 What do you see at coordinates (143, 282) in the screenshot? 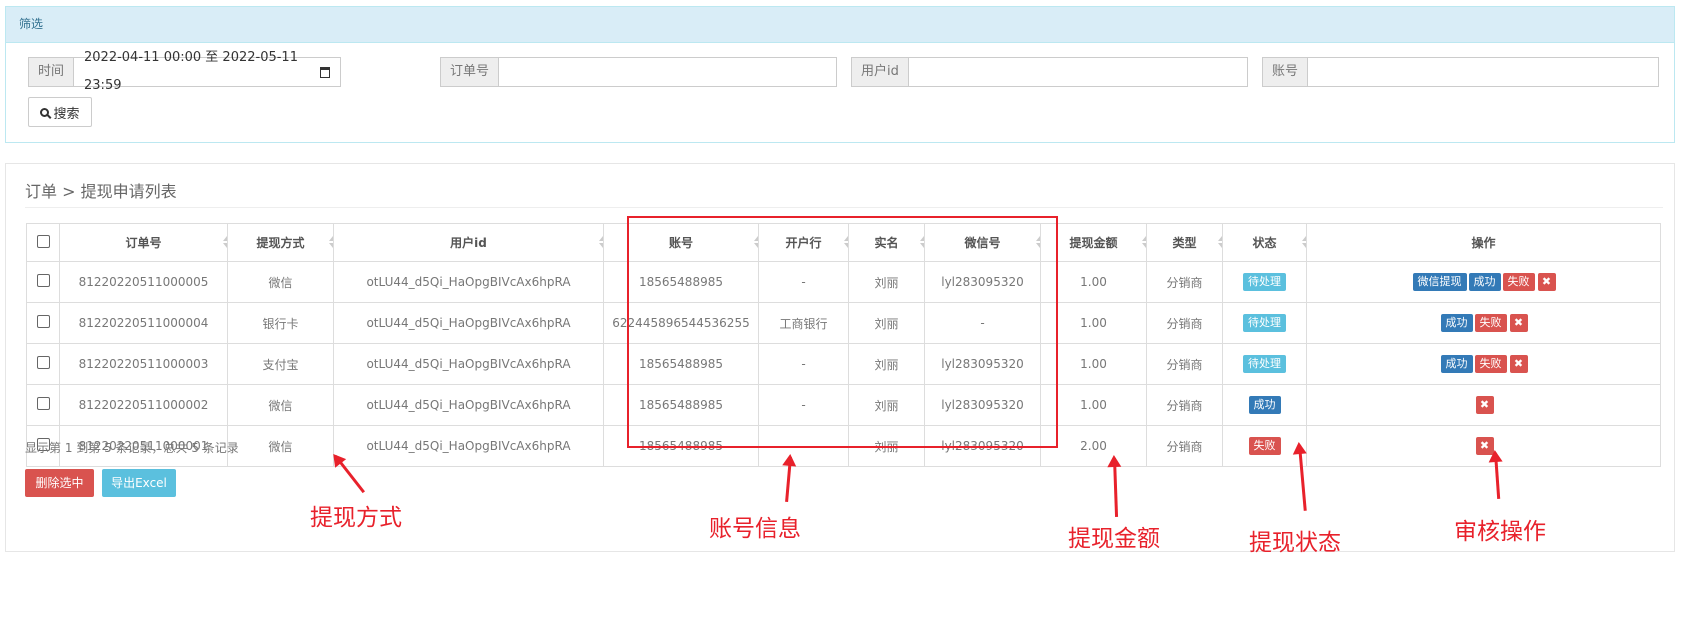
I see `cell-order: 81220220511000005` at bounding box center [143, 282].